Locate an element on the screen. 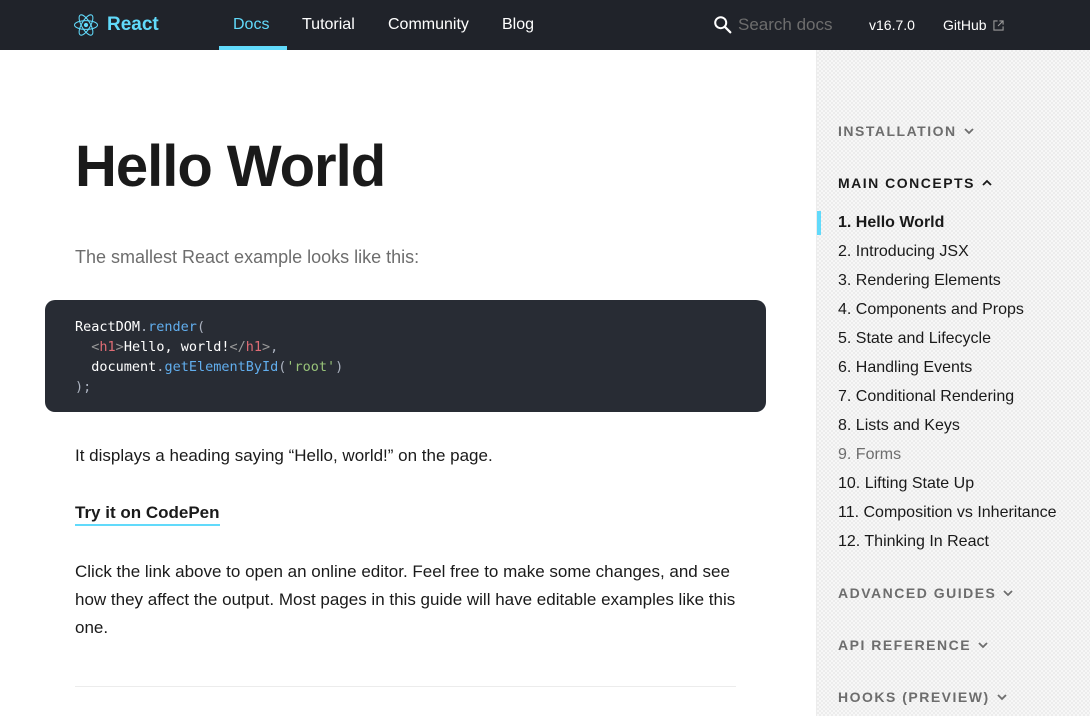  nav-link-docs: Docs is located at coordinates (251, 25).